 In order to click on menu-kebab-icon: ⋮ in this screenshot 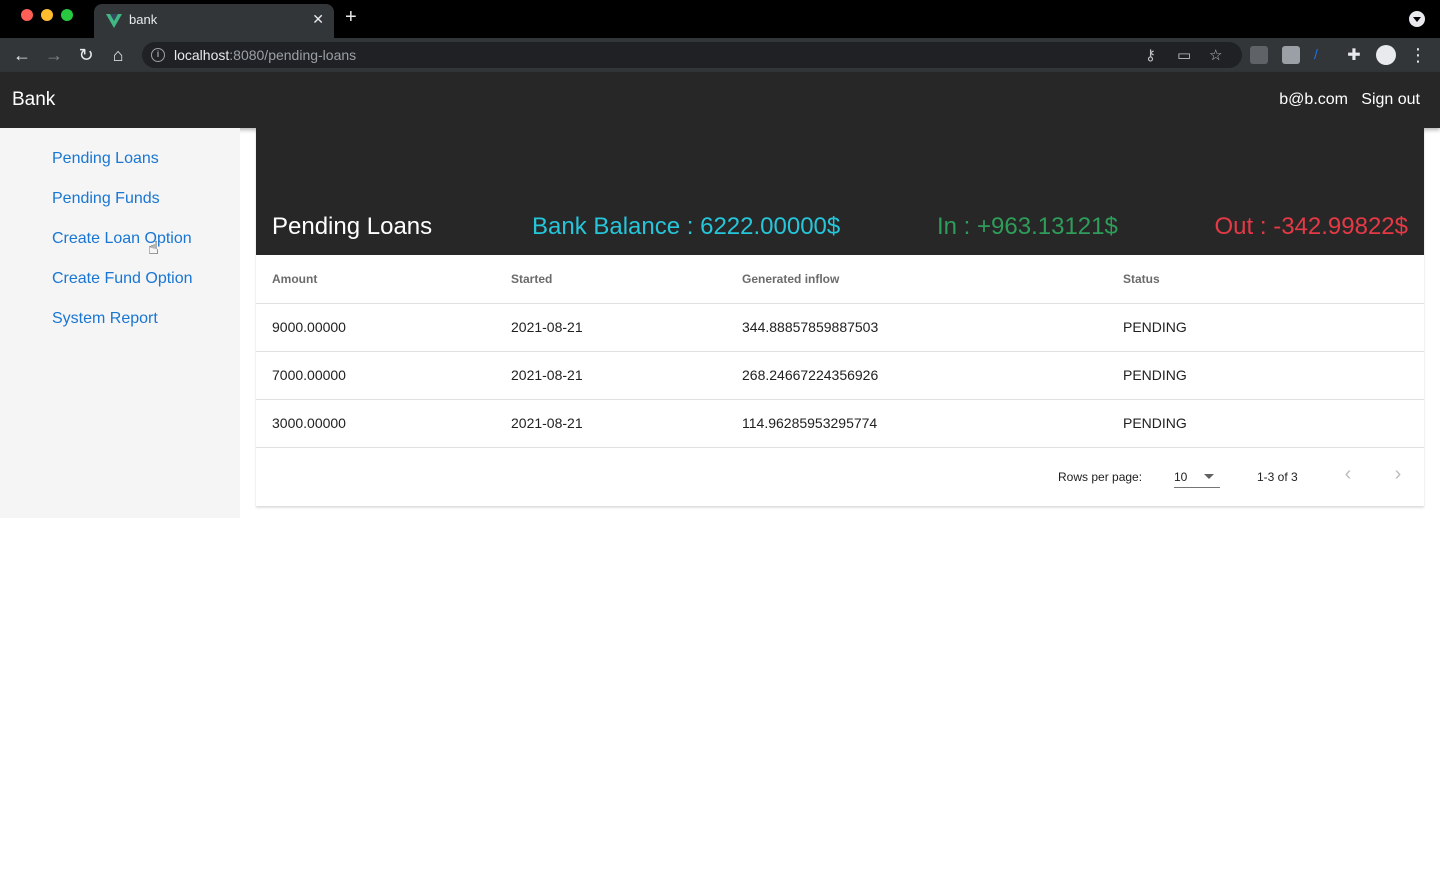, I will do `click(1418, 55)`.